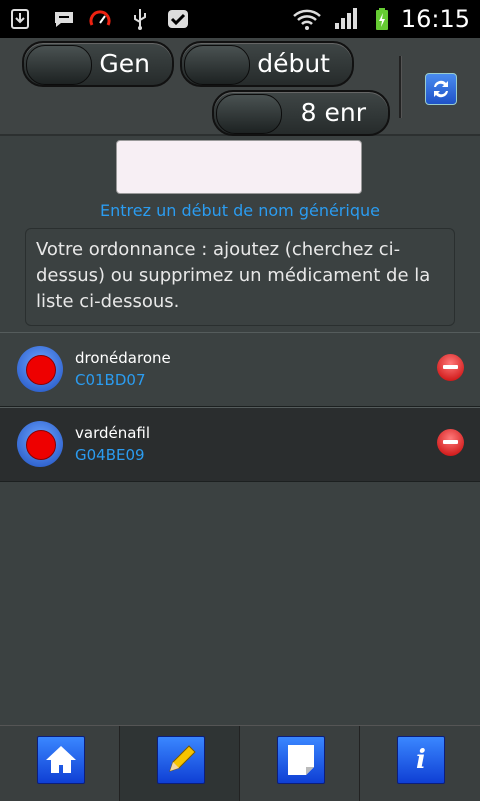  What do you see at coordinates (240, 210) in the screenshot?
I see `search-hint: Entrez un début de nom générique` at bounding box center [240, 210].